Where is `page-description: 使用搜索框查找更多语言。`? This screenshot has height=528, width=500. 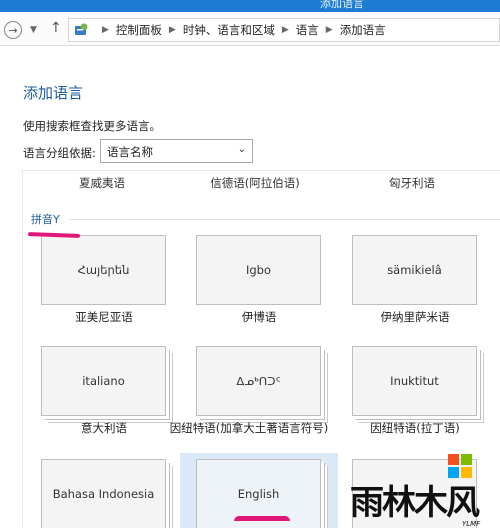 page-description: 使用搜索框查找更多语言。 is located at coordinates (92, 126).